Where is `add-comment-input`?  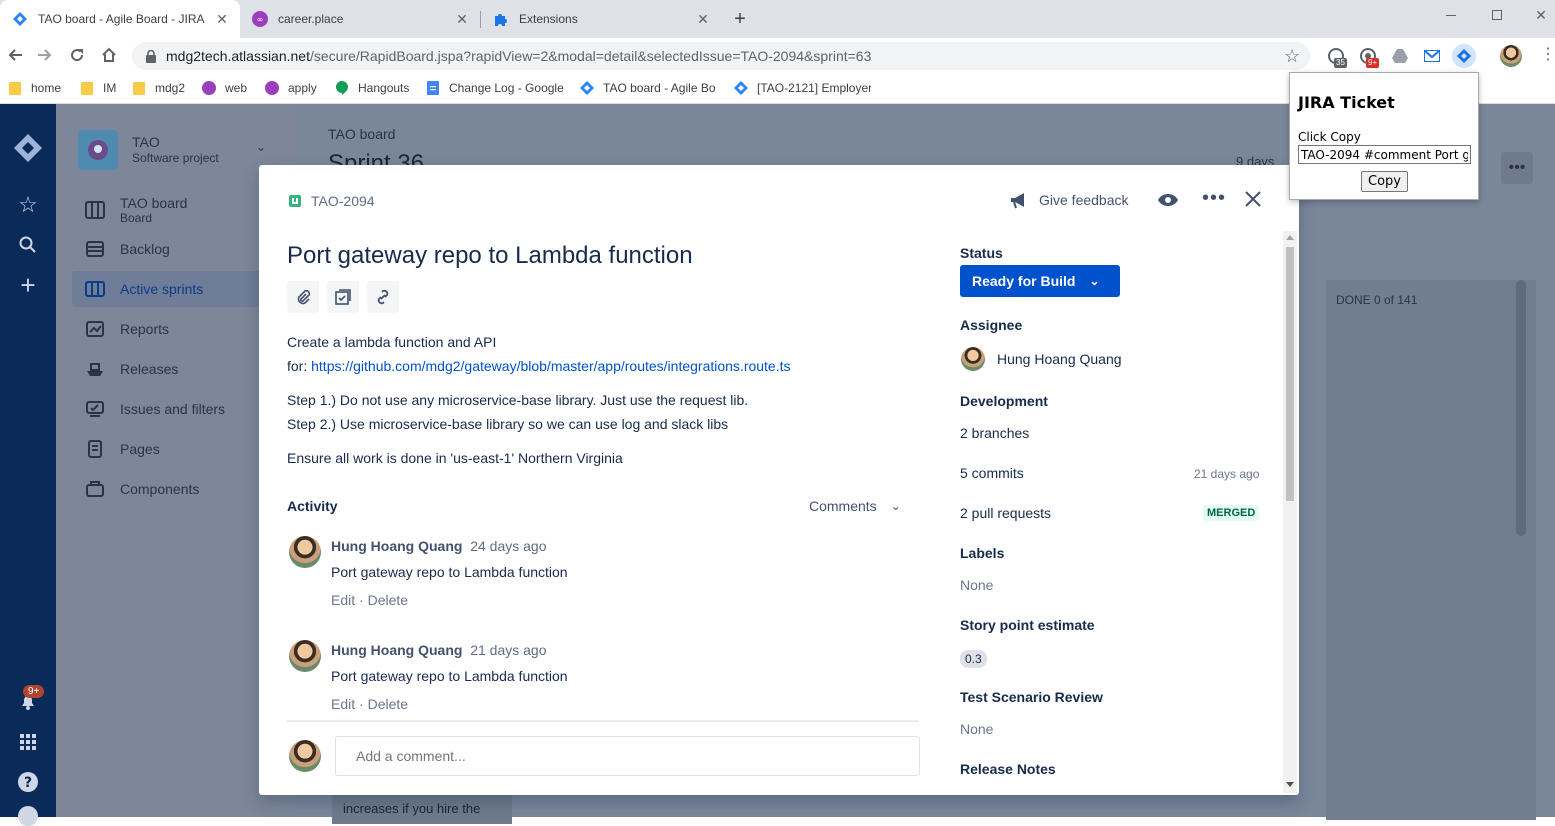
add-comment-input is located at coordinates (627, 756).